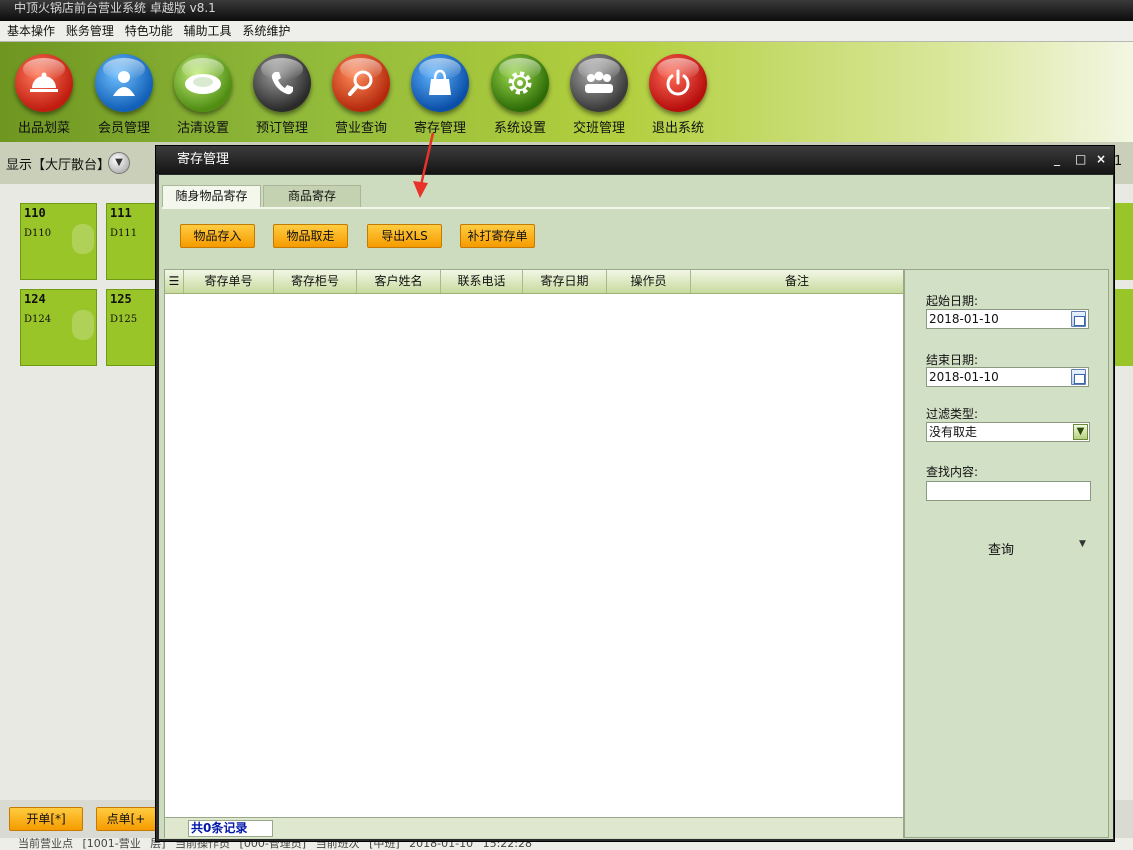 This screenshot has width=1133, height=850. I want to click on dialog-title: 寄存管理, so click(203, 159).